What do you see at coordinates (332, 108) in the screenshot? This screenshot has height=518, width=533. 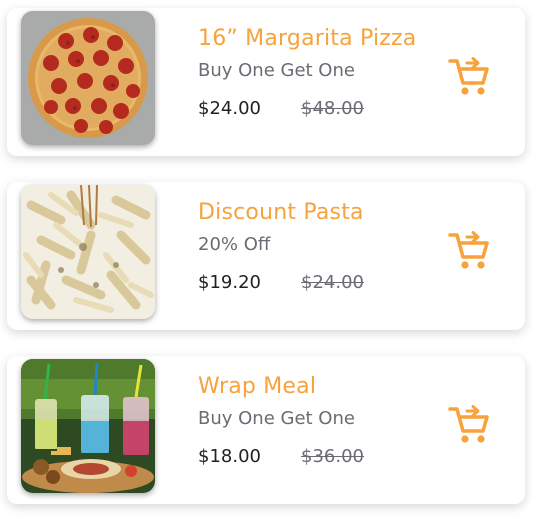 I see `item-original-price: $48.00` at bounding box center [332, 108].